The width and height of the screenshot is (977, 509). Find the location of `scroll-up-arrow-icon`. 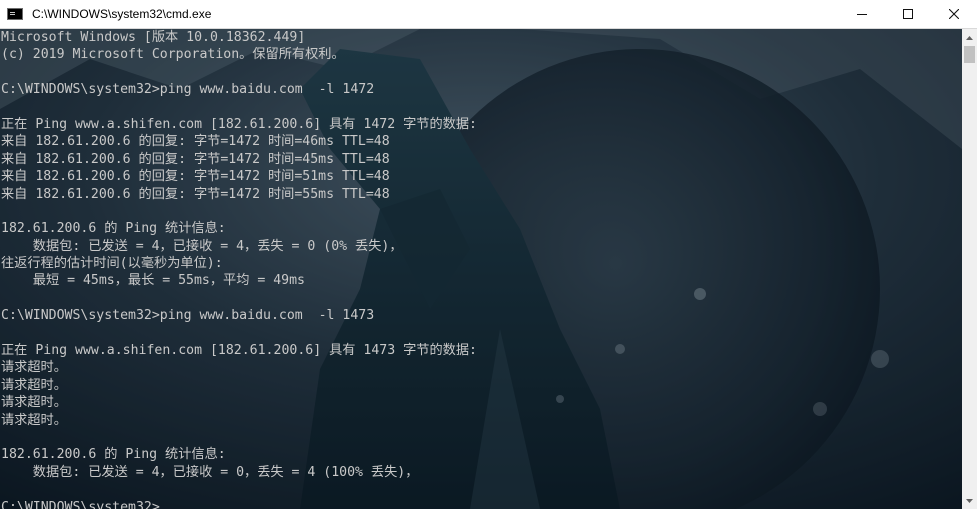

scroll-up-arrow-icon is located at coordinates (969, 37).